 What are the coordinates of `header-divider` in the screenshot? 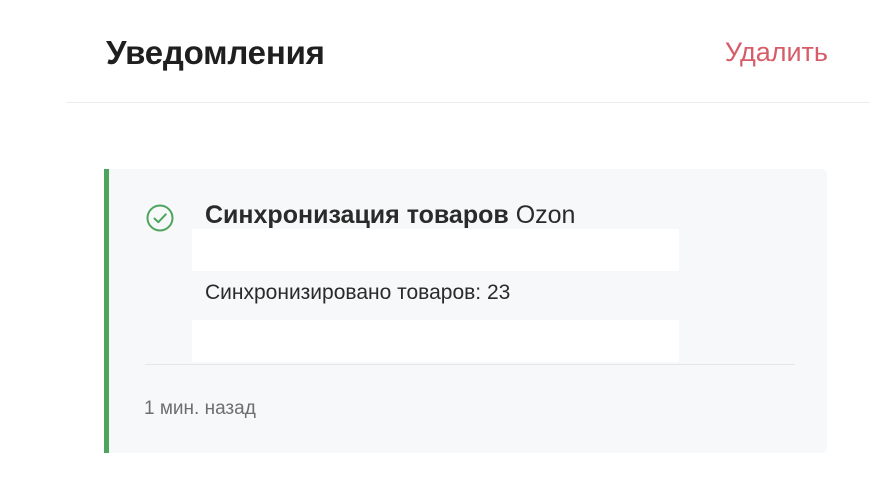 It's located at (468, 102).